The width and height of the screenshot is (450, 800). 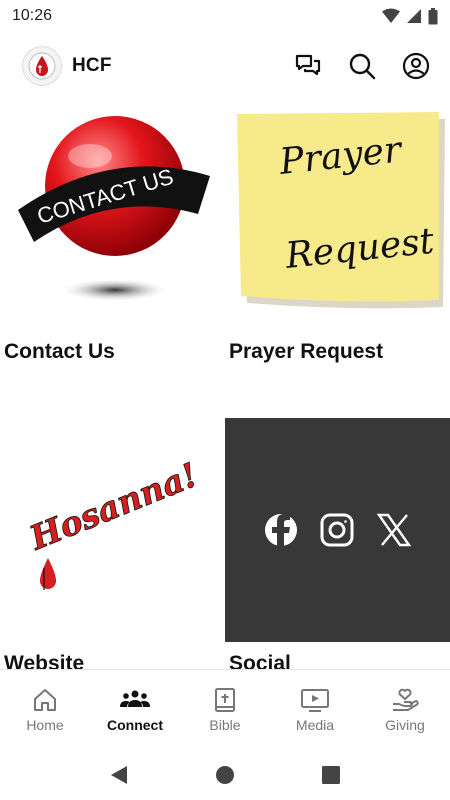 I want to click on people-icon, so click(x=135, y=698).